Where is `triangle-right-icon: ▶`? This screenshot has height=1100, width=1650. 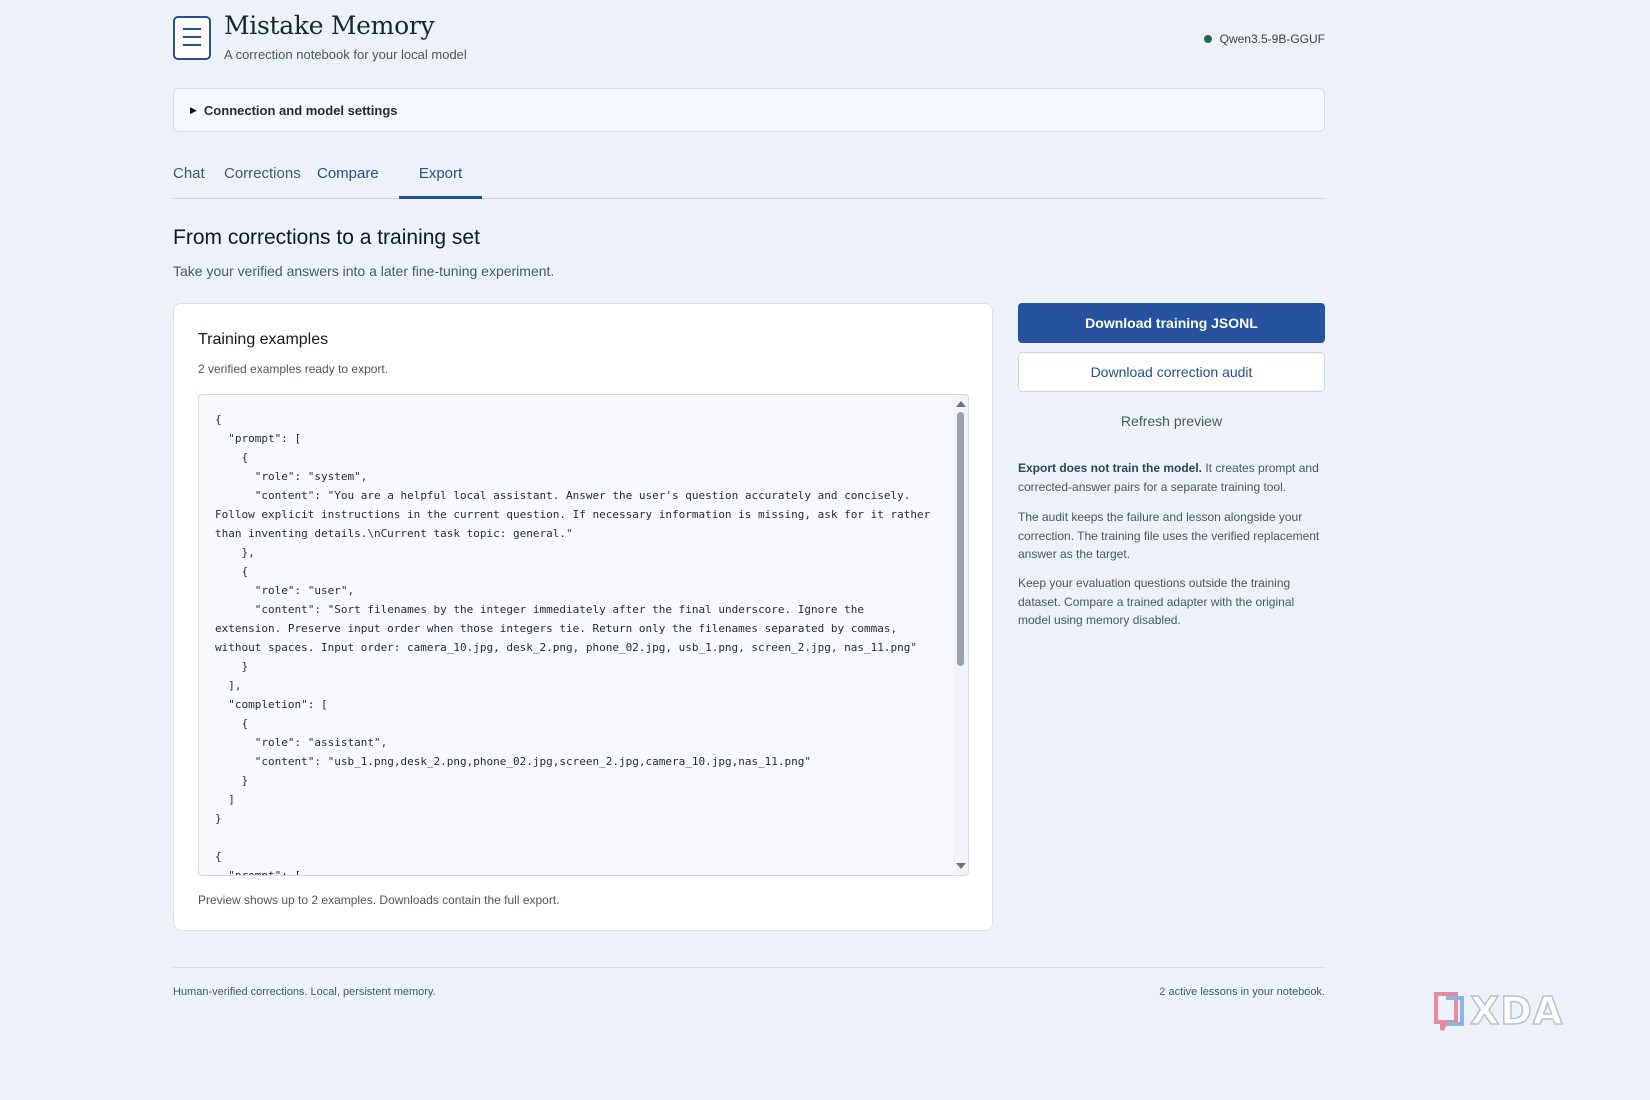 triangle-right-icon: ▶ is located at coordinates (193, 109).